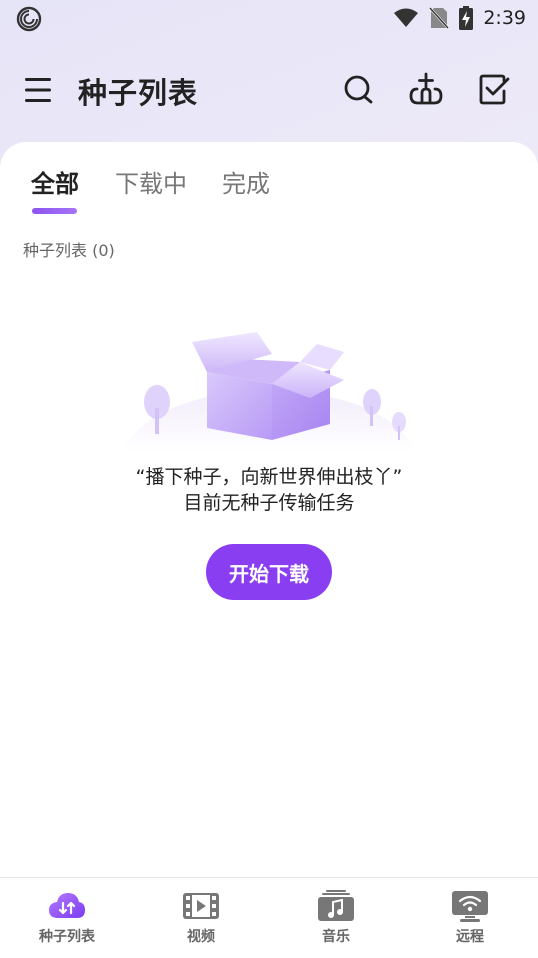 The image size is (538, 958). What do you see at coordinates (336, 937) in the screenshot?
I see `nav-label-music: 音乐` at bounding box center [336, 937].